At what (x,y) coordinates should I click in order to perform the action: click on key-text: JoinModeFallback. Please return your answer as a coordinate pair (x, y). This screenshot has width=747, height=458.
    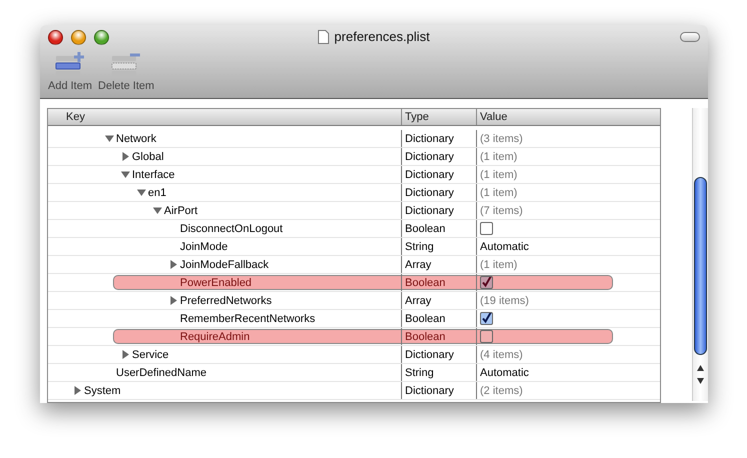
    Looking at the image, I should click on (224, 264).